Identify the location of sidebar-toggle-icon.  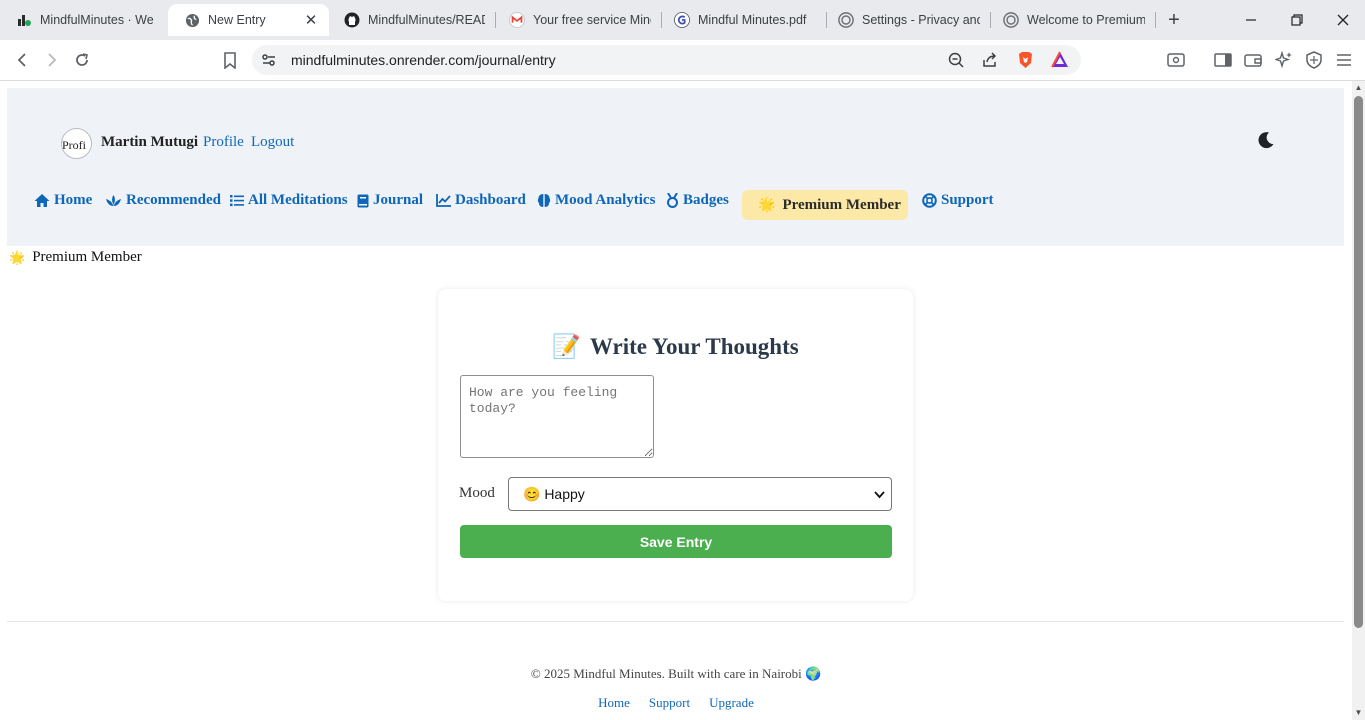
(1223, 60).